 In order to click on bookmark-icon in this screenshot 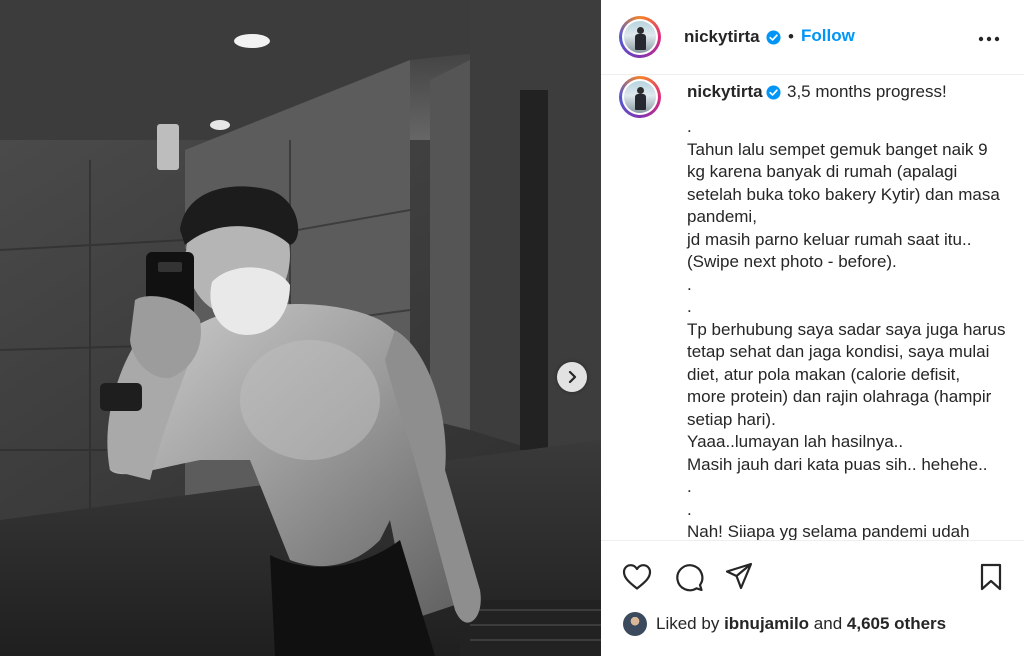, I will do `click(991, 577)`.